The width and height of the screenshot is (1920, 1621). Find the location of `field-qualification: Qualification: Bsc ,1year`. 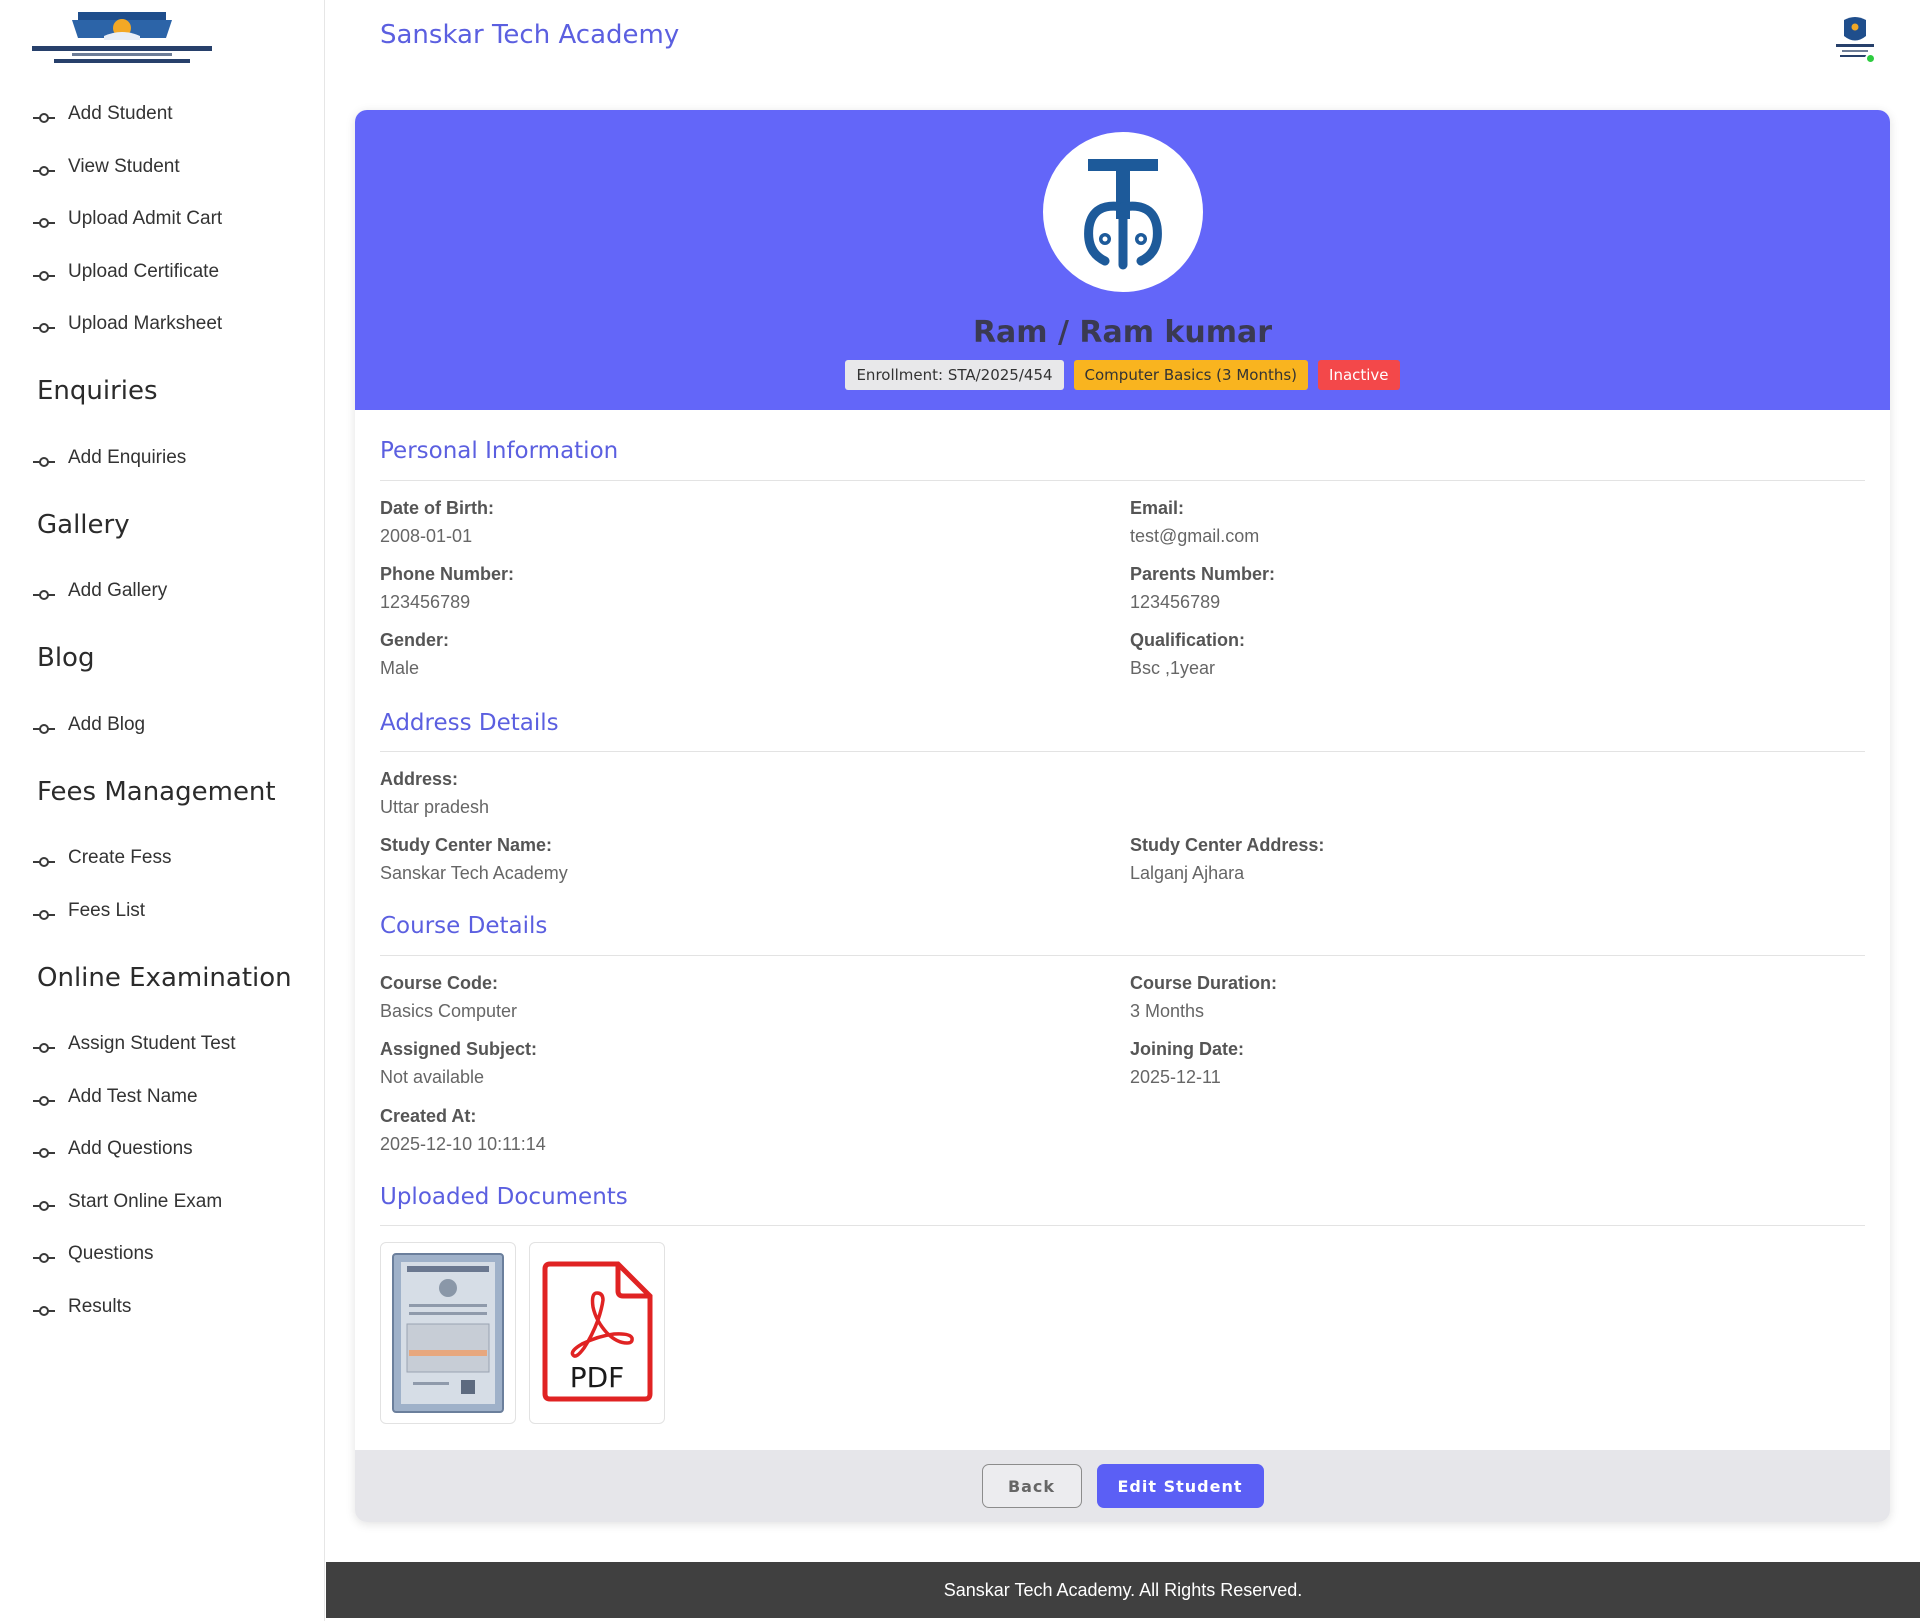

field-qualification: Qualification: Bsc ,1year is located at coordinates (1187, 654).